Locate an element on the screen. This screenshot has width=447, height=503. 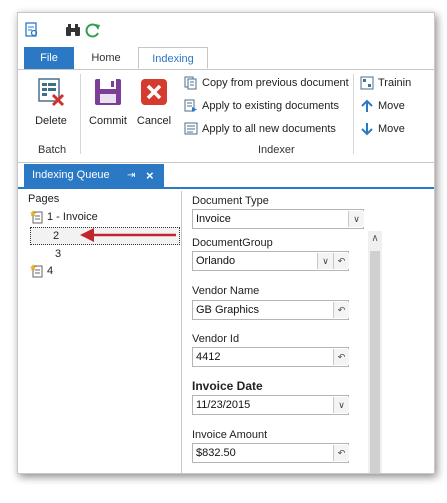
invoice-date-label: Invoice Date is located at coordinates (227, 386).